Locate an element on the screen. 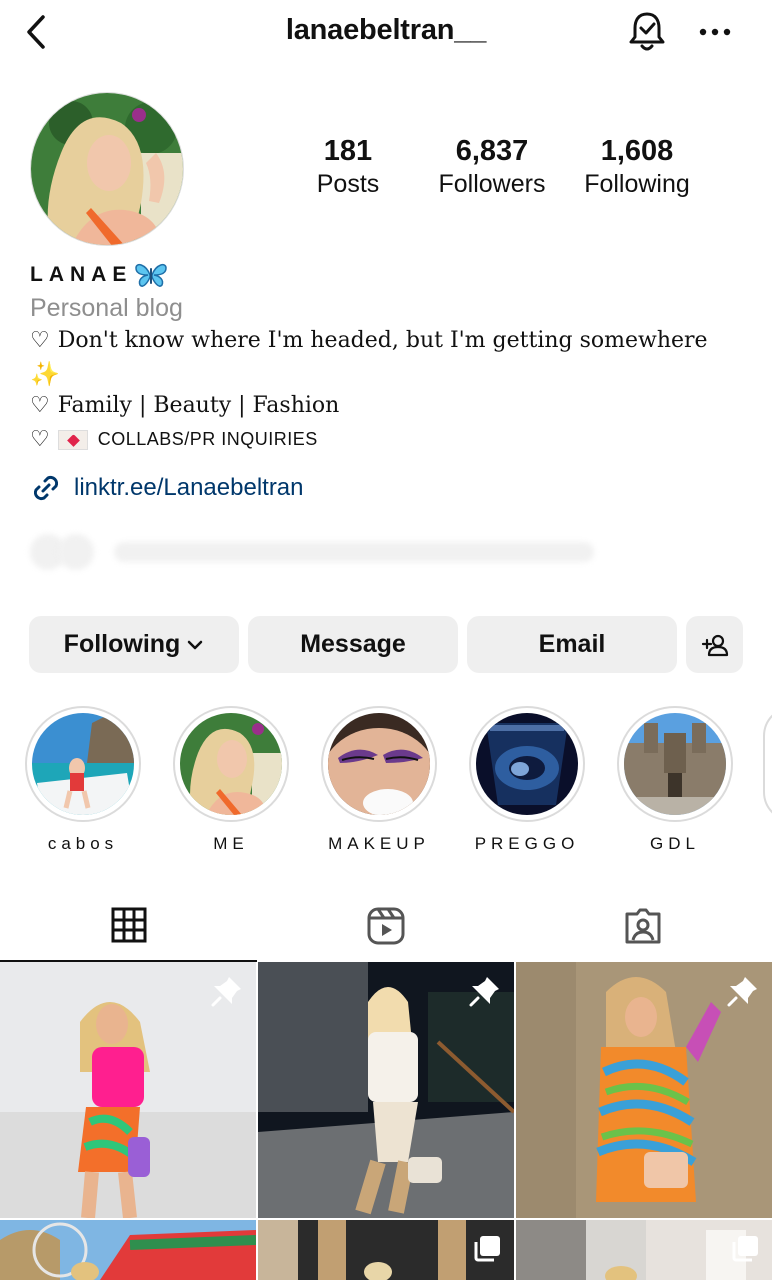 Image resolution: width=772 pixels, height=1280 pixels. story-highlight: cabos is located at coordinates (83, 780).